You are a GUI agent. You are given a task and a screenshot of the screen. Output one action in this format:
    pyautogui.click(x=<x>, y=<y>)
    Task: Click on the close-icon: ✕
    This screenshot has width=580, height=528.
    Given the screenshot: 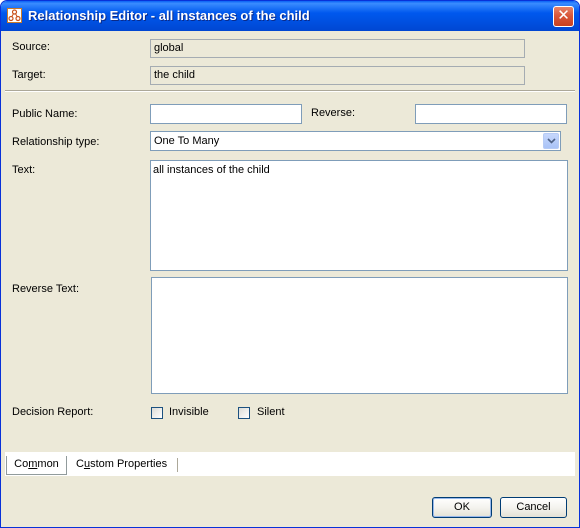 What is the action you would take?
    pyautogui.click(x=563, y=15)
    